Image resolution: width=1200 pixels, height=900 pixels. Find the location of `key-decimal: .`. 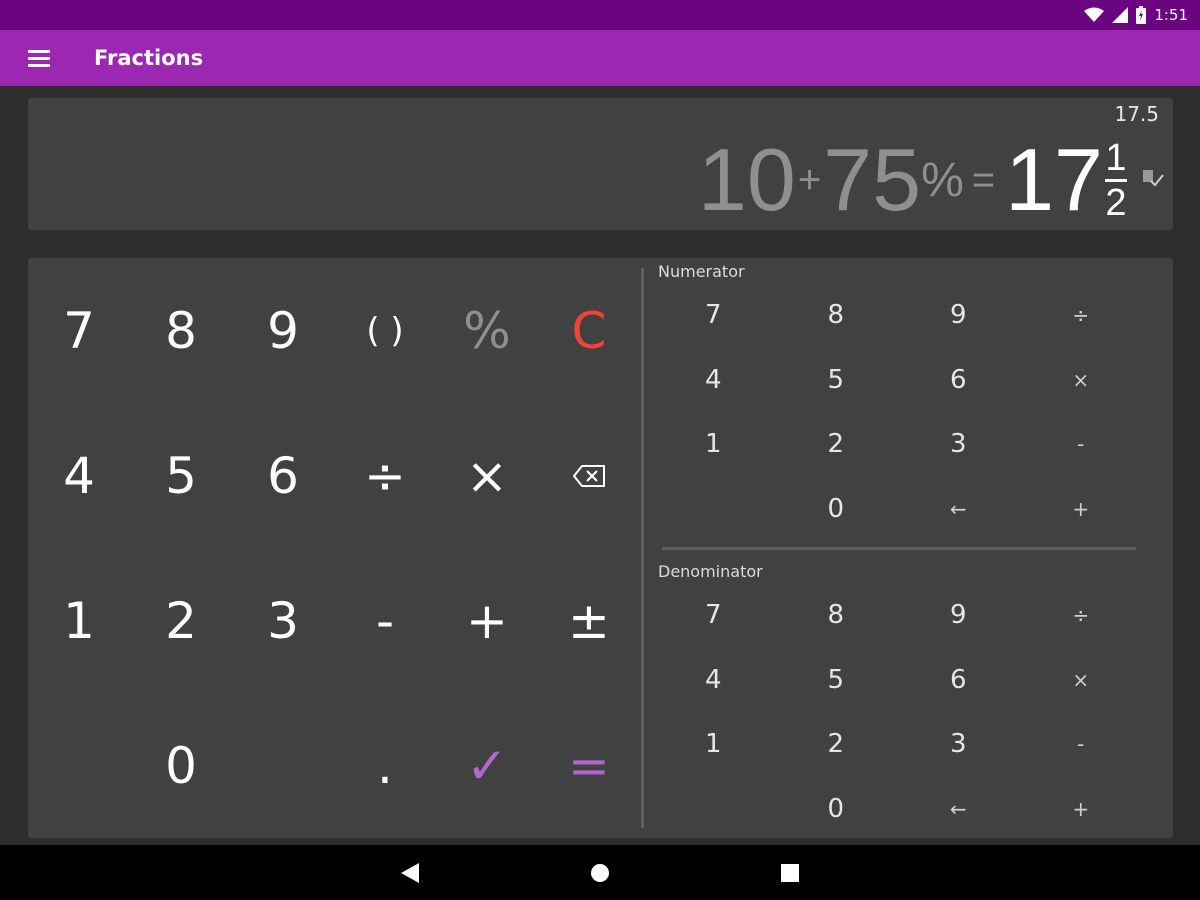

key-decimal: . is located at coordinates (385, 765).